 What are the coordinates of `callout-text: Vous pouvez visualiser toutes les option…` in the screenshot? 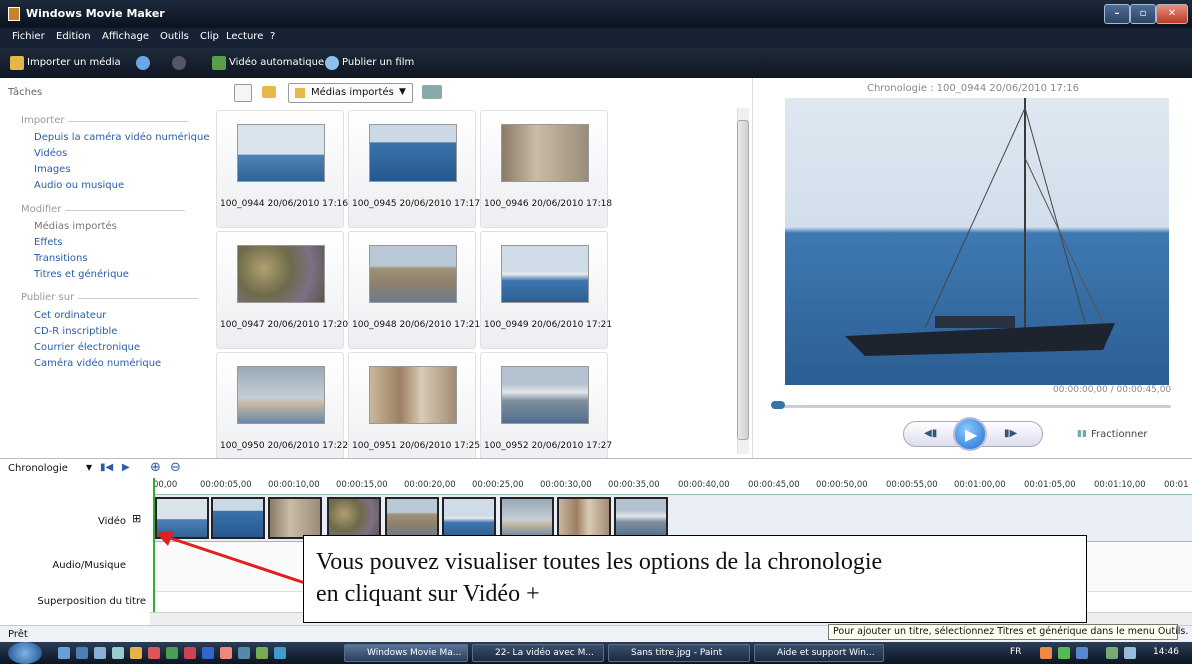 It's located at (599, 578).